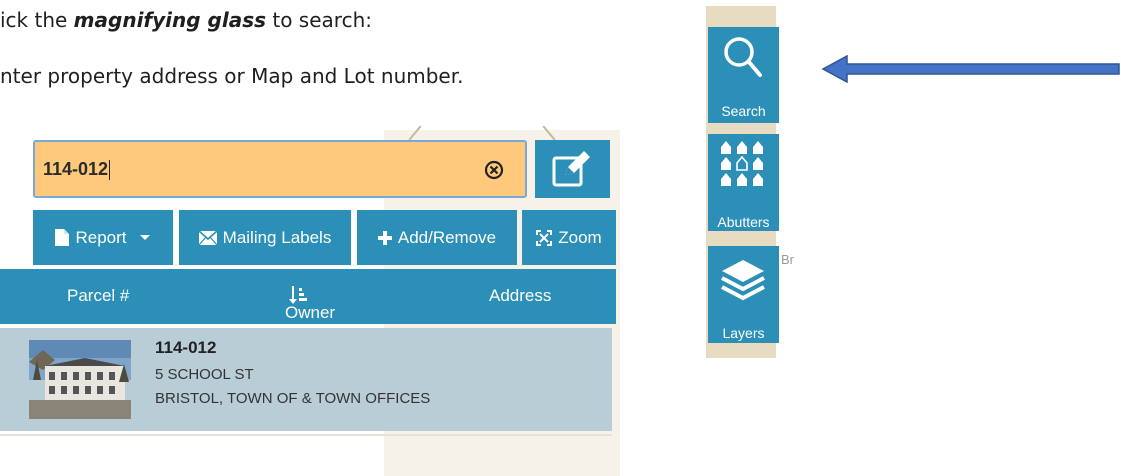 The width and height of the screenshot is (1121, 476). I want to click on result-address: 5 SCHOOL ST, so click(204, 374).